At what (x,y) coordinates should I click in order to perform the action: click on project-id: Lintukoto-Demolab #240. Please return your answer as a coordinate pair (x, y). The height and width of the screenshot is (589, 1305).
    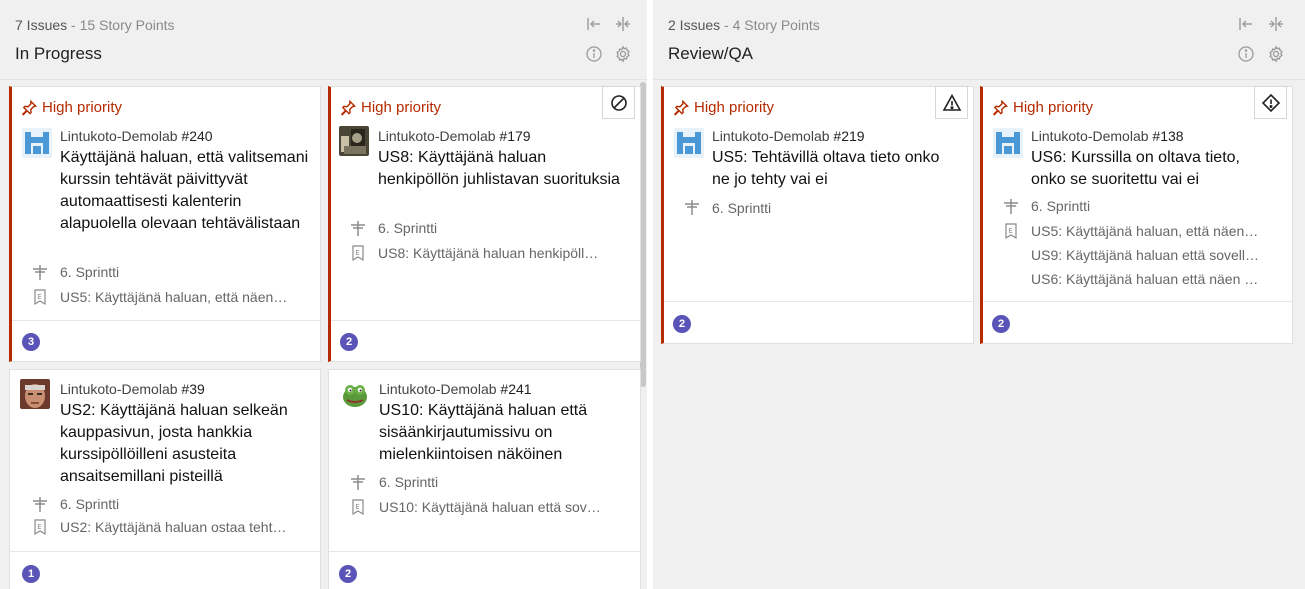
    Looking at the image, I should click on (136, 136).